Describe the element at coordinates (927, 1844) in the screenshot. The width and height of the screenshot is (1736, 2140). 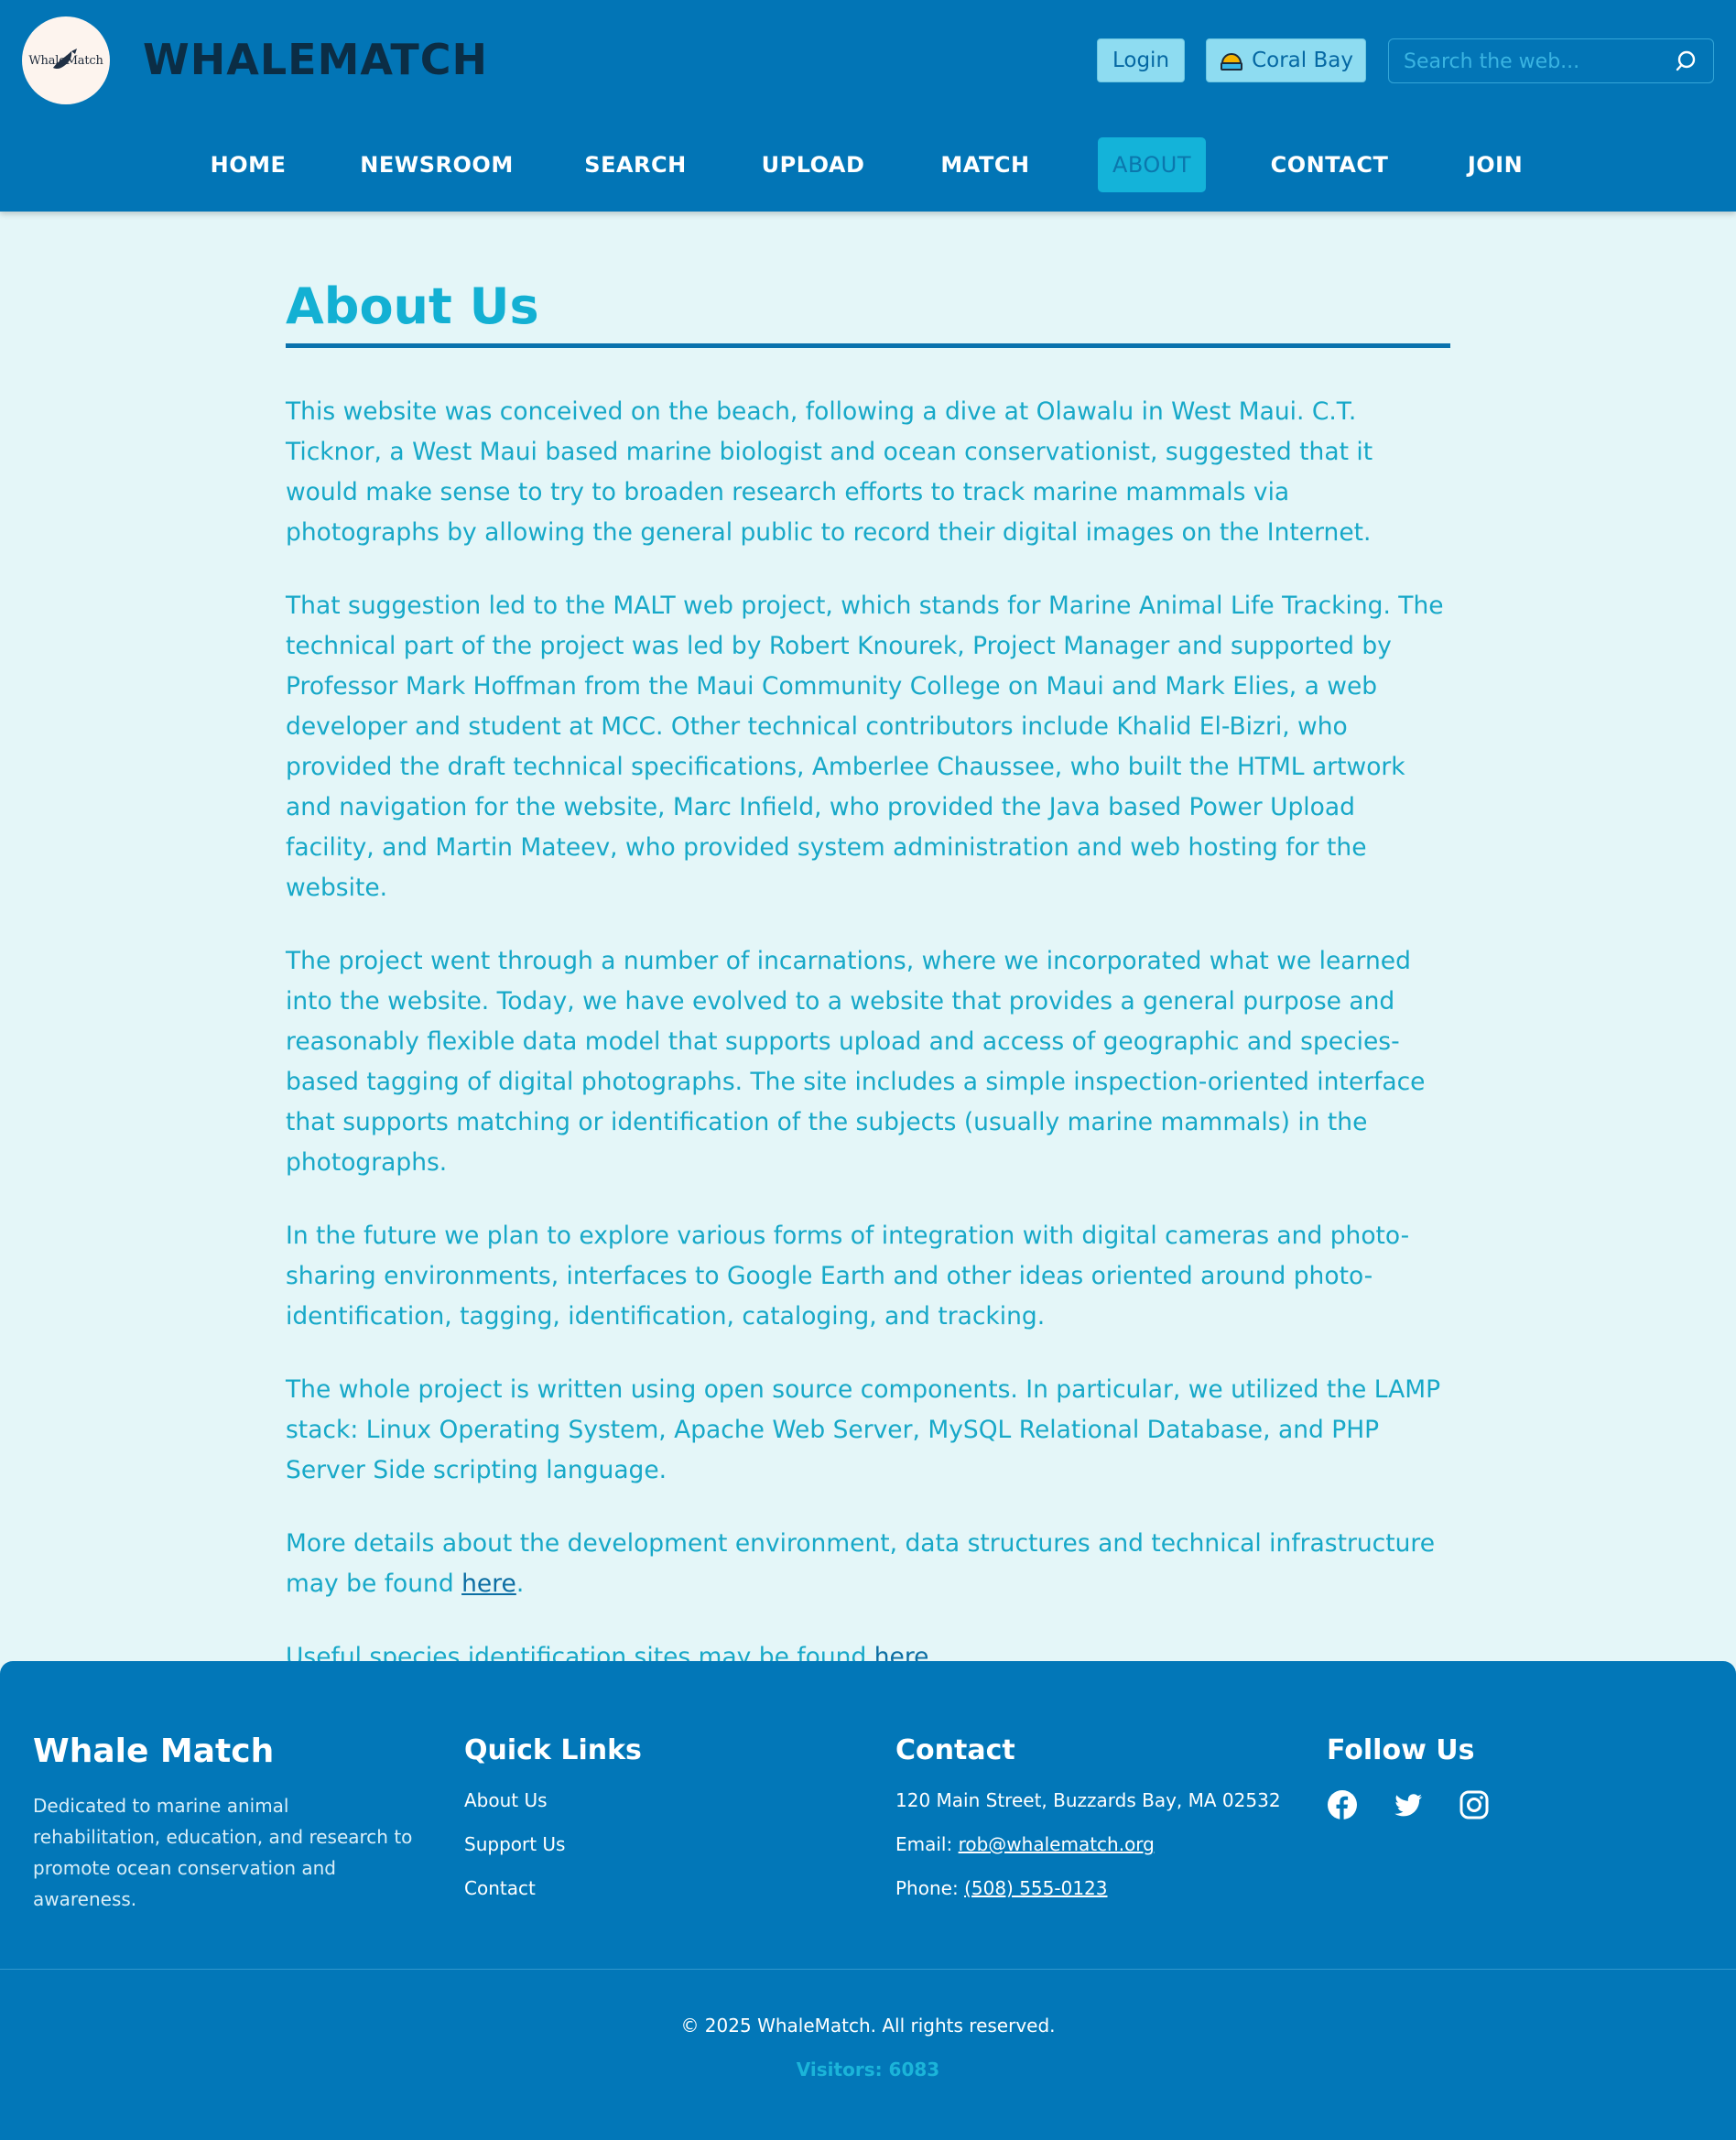
I see `email-label: Email:` at that location.